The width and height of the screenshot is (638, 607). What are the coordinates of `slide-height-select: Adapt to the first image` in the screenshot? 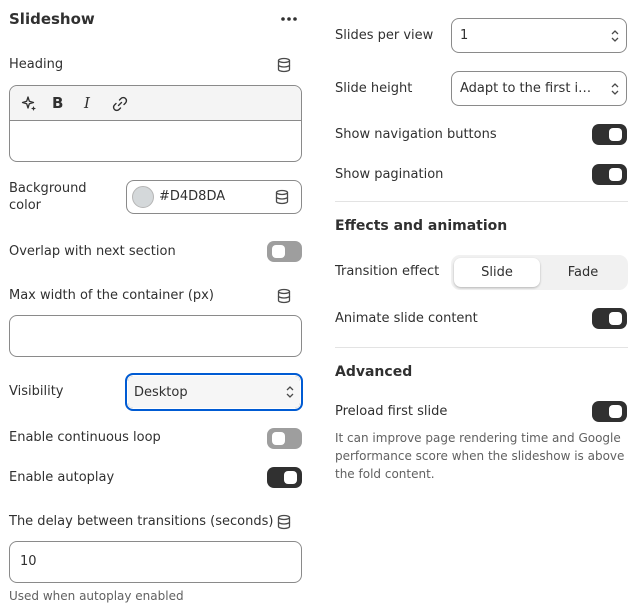 It's located at (539, 88).